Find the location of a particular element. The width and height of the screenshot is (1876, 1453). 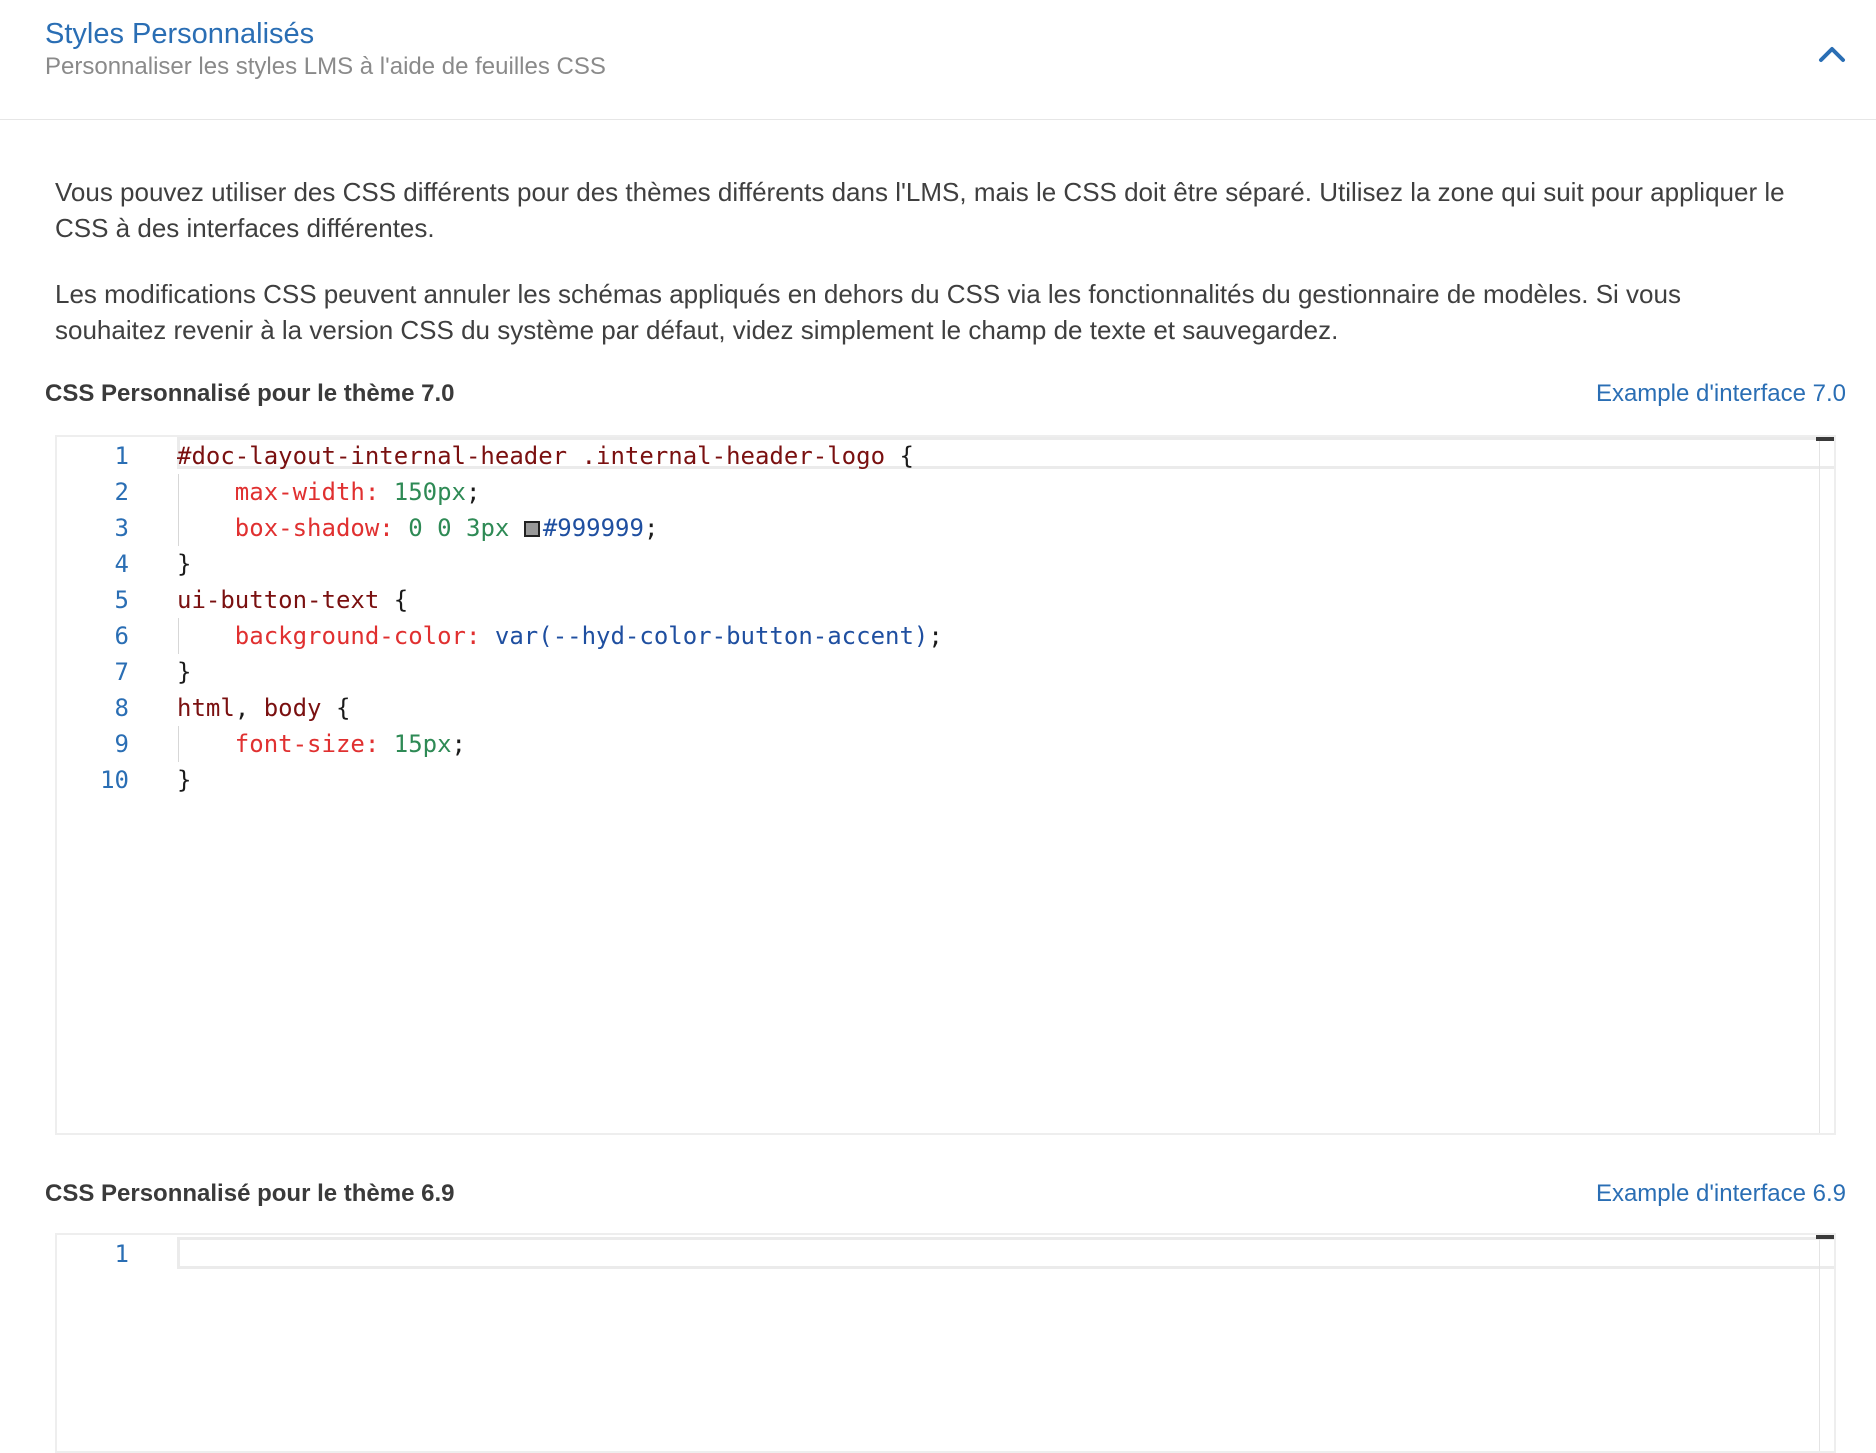

code-line: 5 ui-button-text { is located at coordinates (945, 600).